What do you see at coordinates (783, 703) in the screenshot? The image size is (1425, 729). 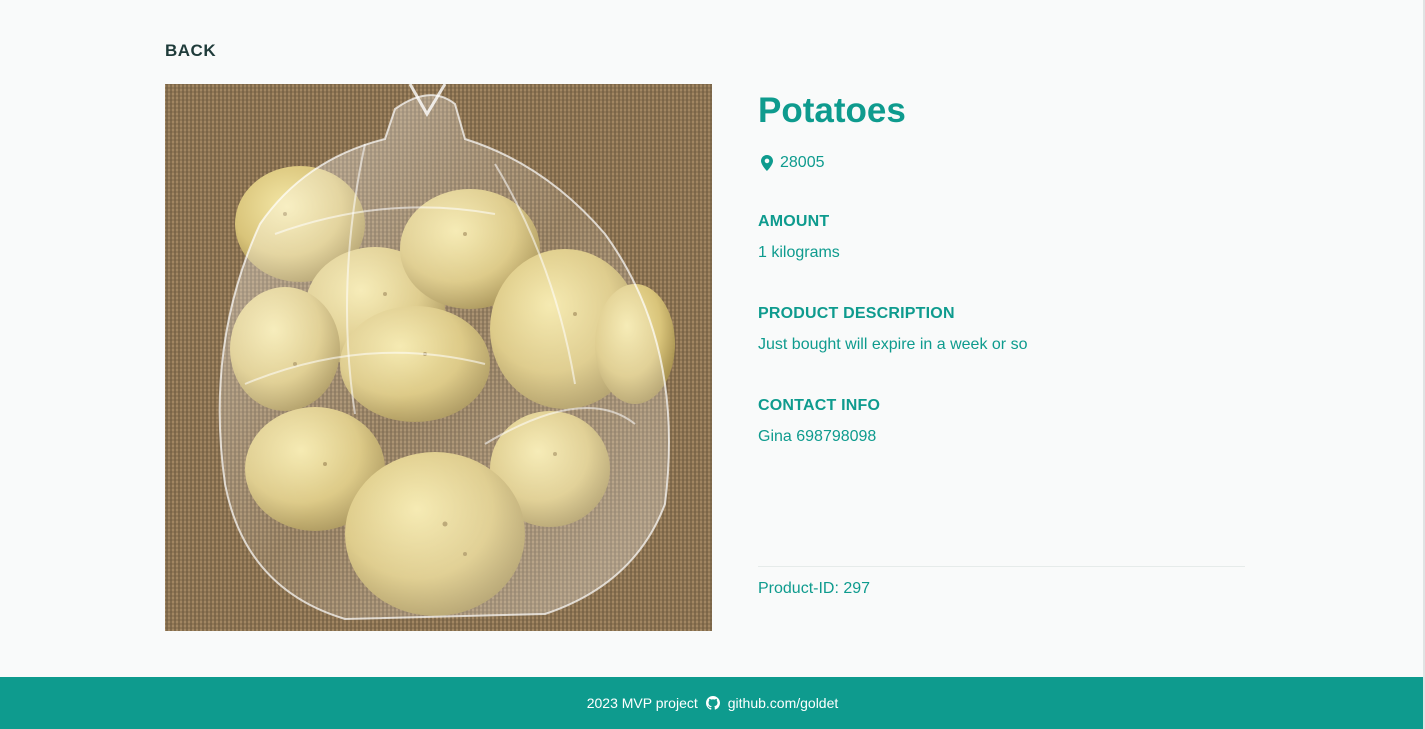 I see `github-link: github.com/goldet` at bounding box center [783, 703].